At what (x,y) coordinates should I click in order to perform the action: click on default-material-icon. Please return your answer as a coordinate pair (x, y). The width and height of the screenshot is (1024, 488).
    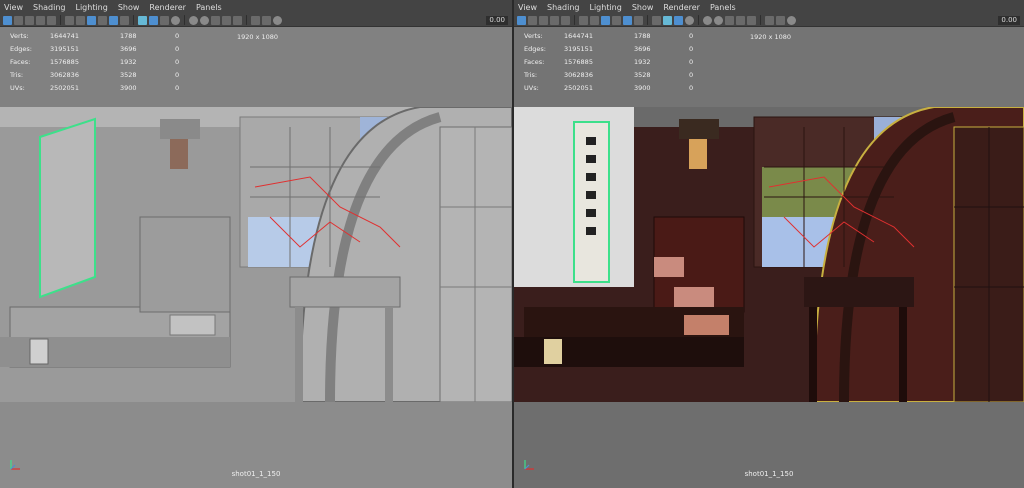
    Looking at the image, I should click on (164, 20).